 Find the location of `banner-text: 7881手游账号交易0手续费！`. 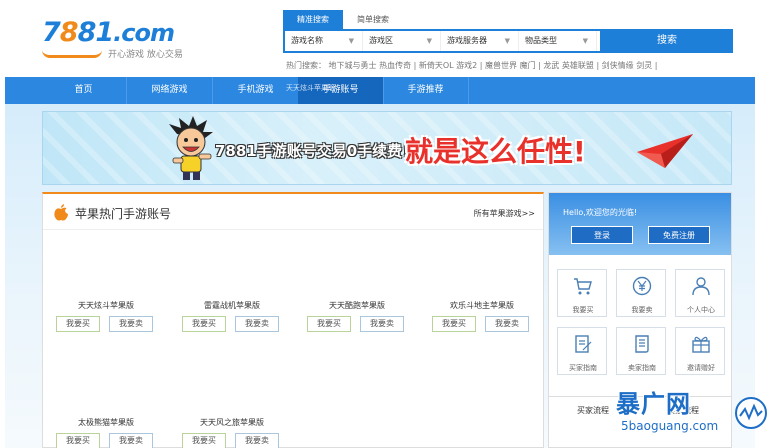

banner-text: 7881手游账号交易0手续费！ is located at coordinates (316, 151).